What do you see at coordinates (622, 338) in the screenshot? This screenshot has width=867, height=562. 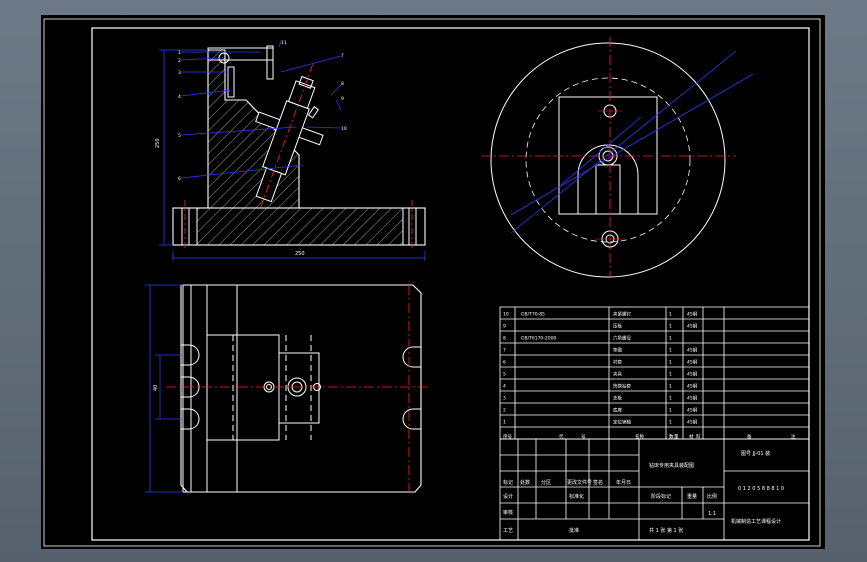 I see `parts-cell-name: 六角螺母` at bounding box center [622, 338].